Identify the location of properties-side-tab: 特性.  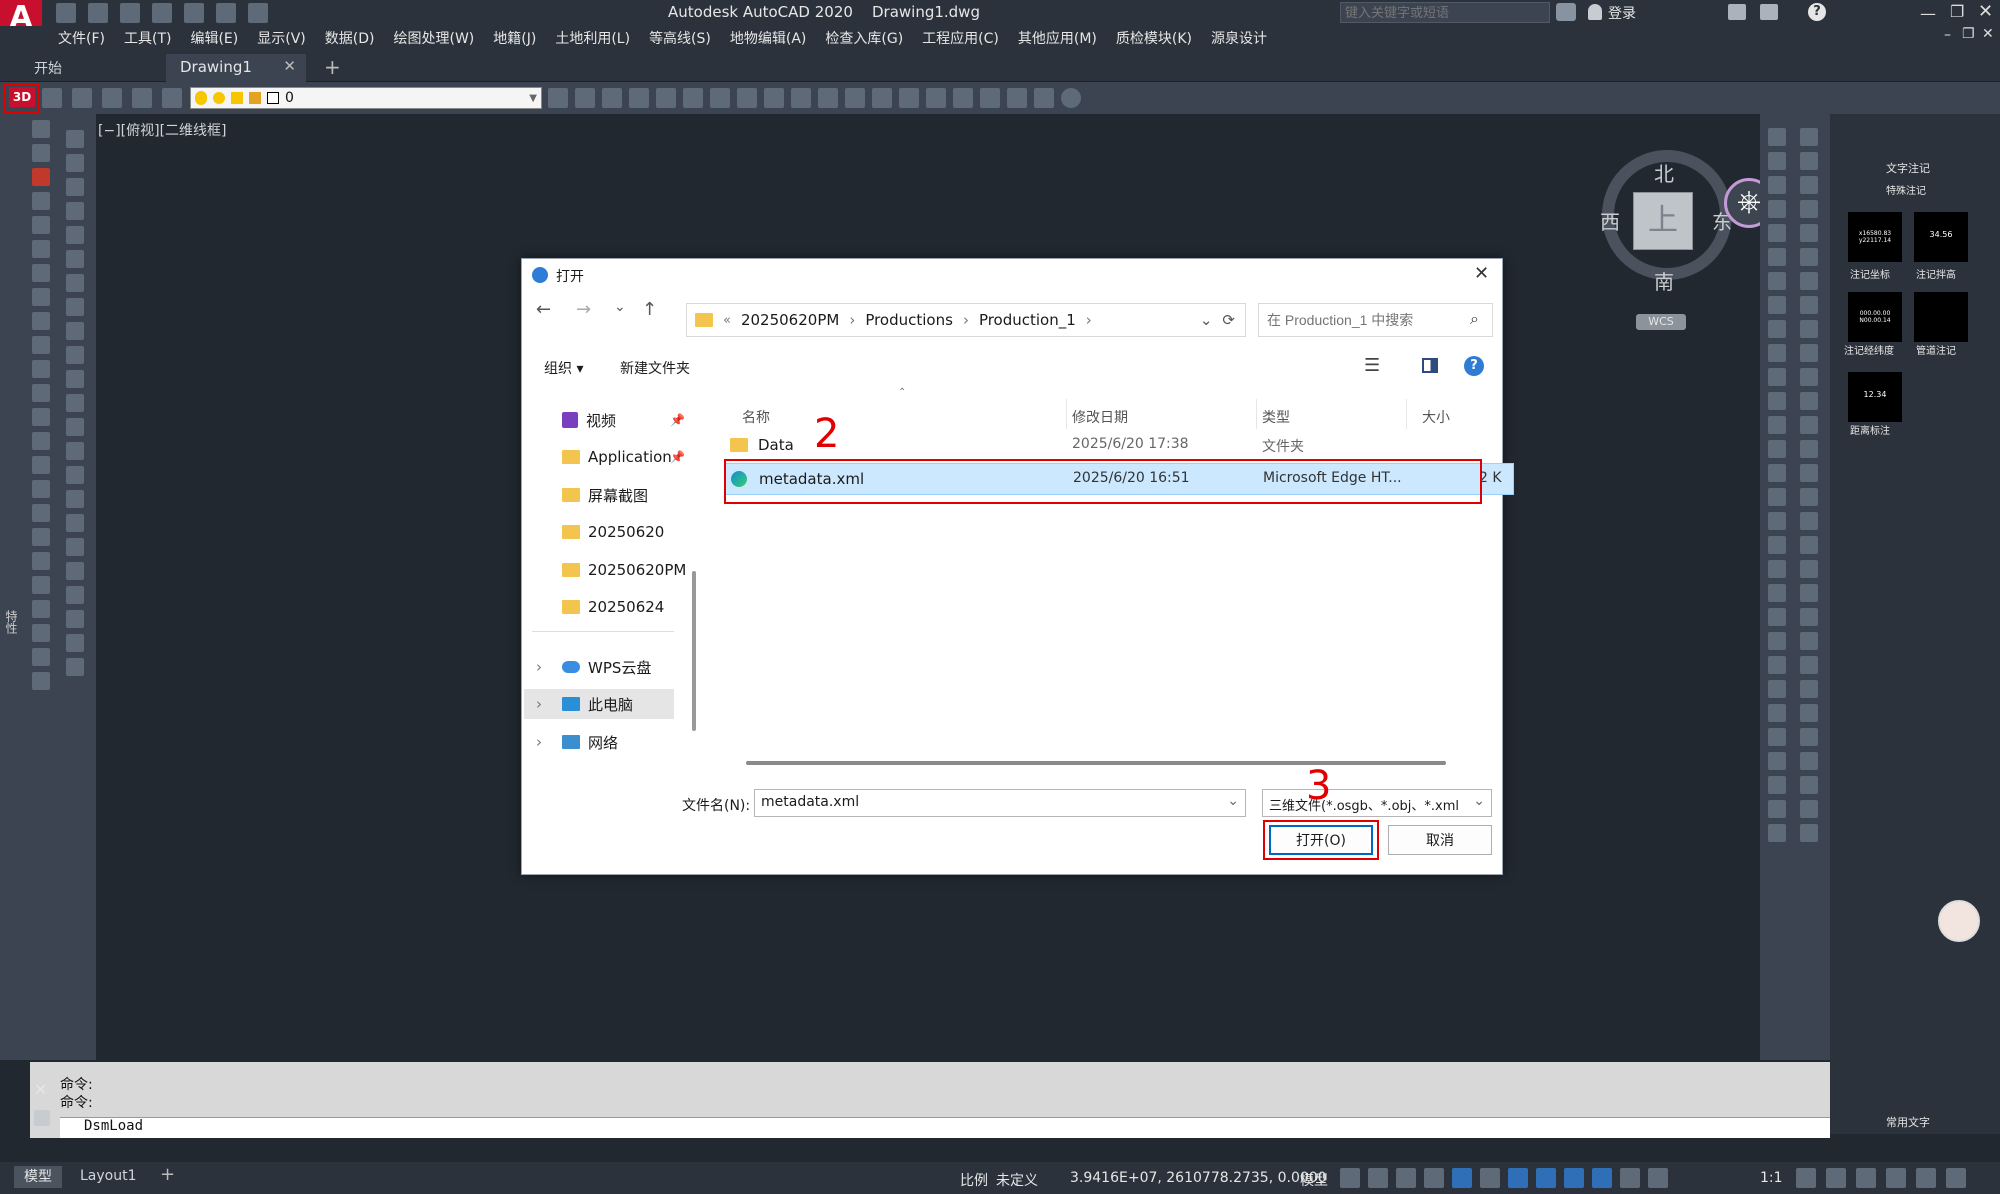
(11, 622).